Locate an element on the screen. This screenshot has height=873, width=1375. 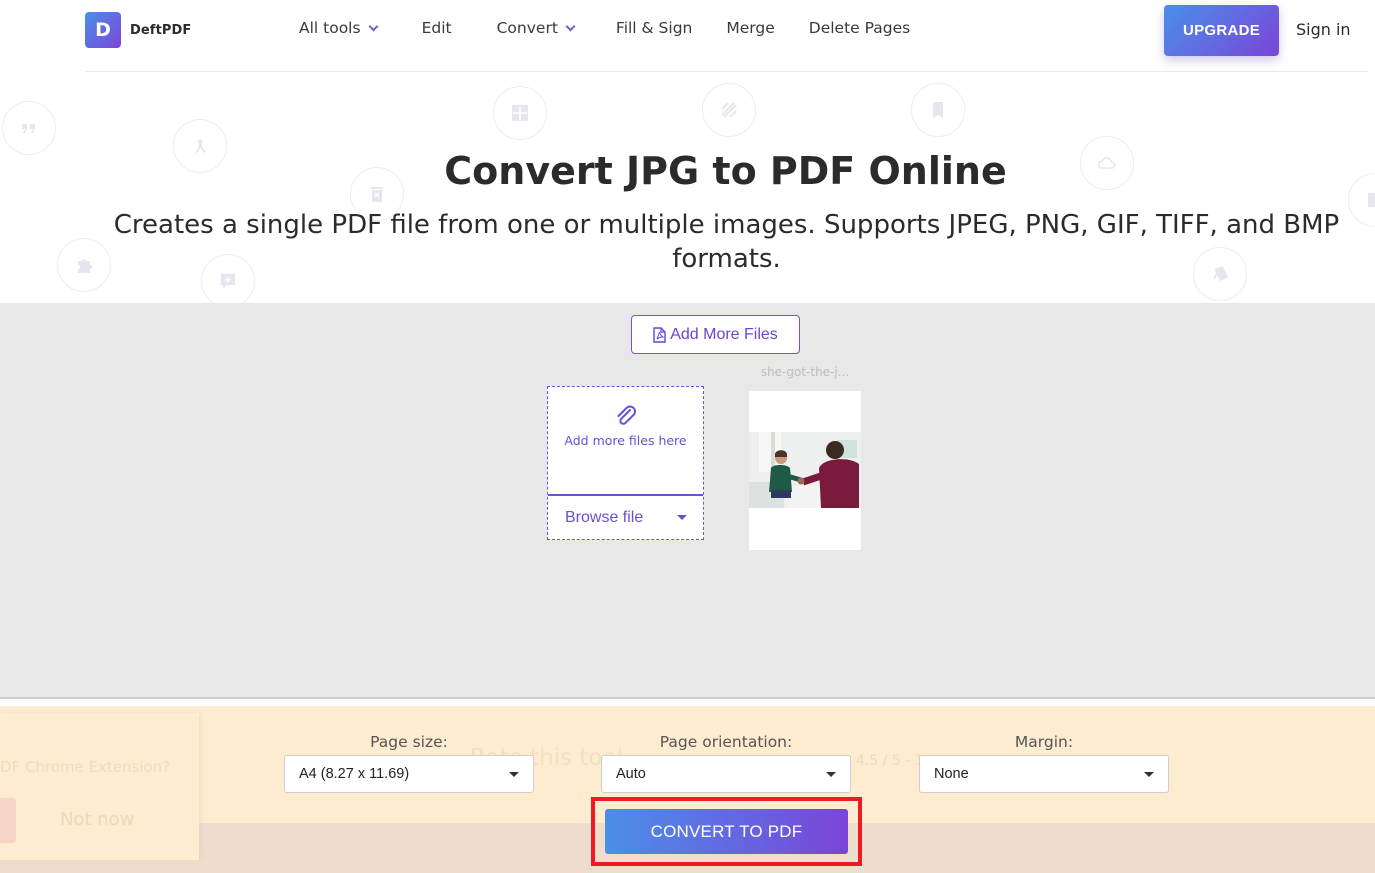
paperclip-icon is located at coordinates (626, 415).